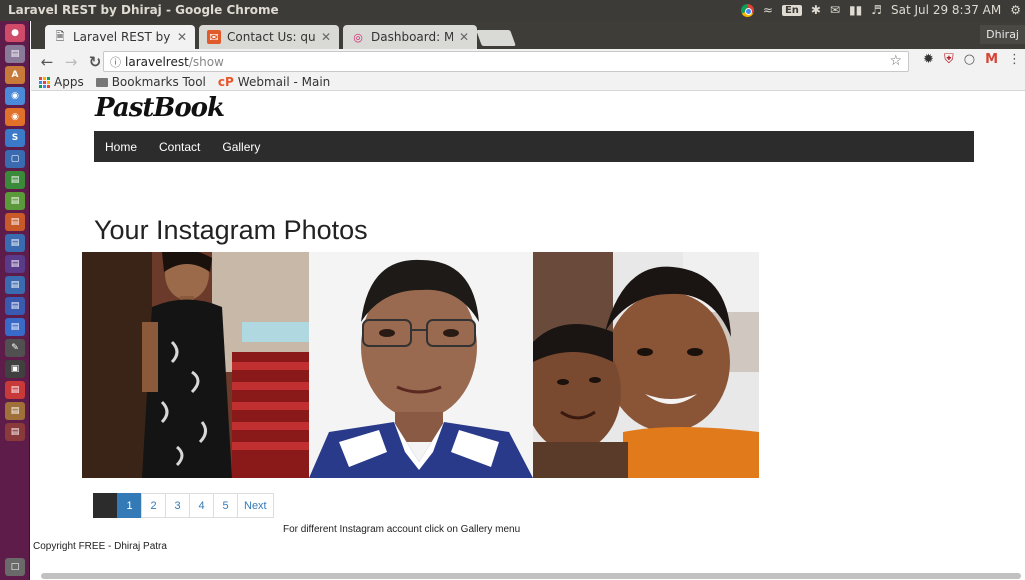 This screenshot has width=1025, height=580. What do you see at coordinates (15, 306) in the screenshot?
I see `app-icon-14: ▤` at bounding box center [15, 306].